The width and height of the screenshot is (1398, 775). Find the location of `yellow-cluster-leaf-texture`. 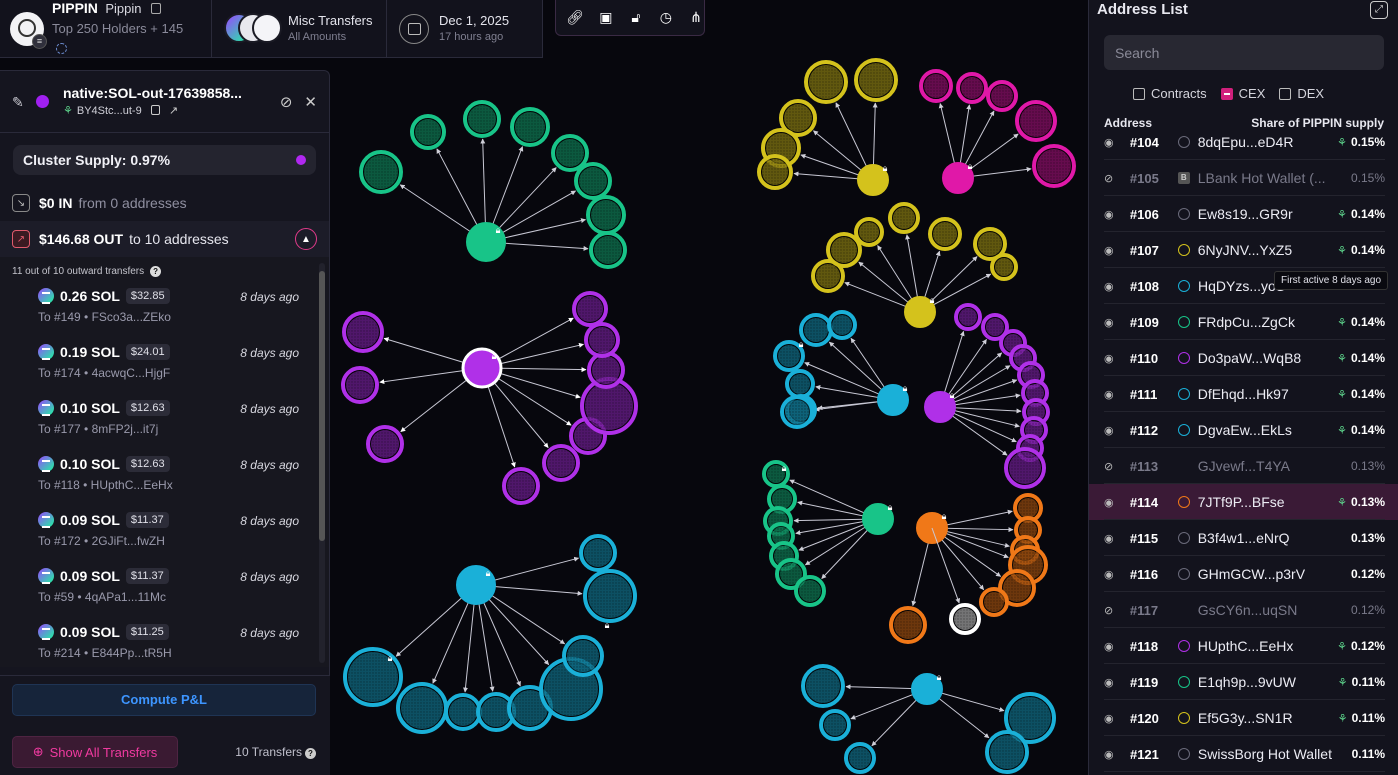

yellow-cluster-leaf-texture is located at coordinates (876, 80).